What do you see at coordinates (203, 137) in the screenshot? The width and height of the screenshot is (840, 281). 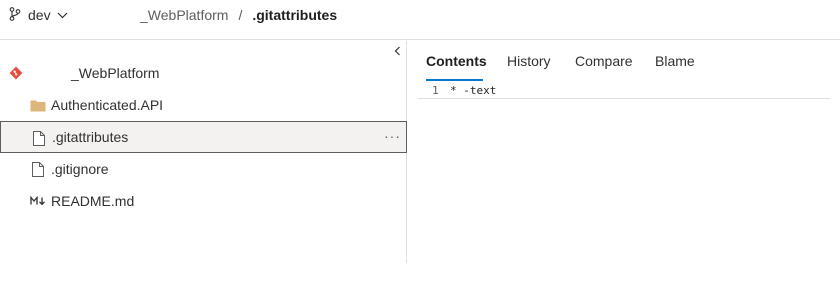 I see `tree-item-file: .gitattributes ···` at bounding box center [203, 137].